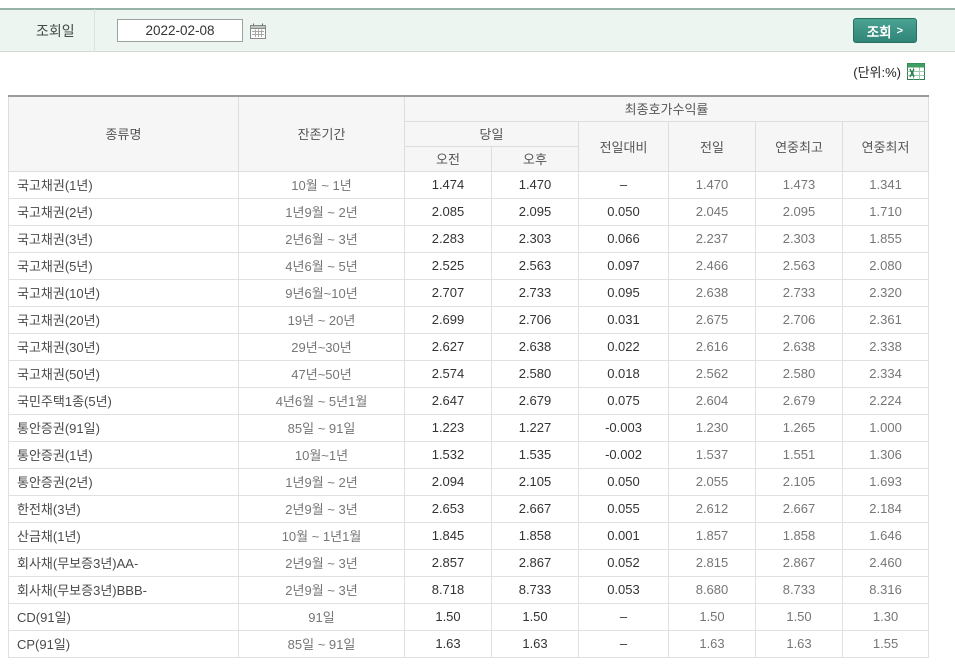  What do you see at coordinates (885, 292) in the screenshot?
I see `cell-low: 2.320` at bounding box center [885, 292].